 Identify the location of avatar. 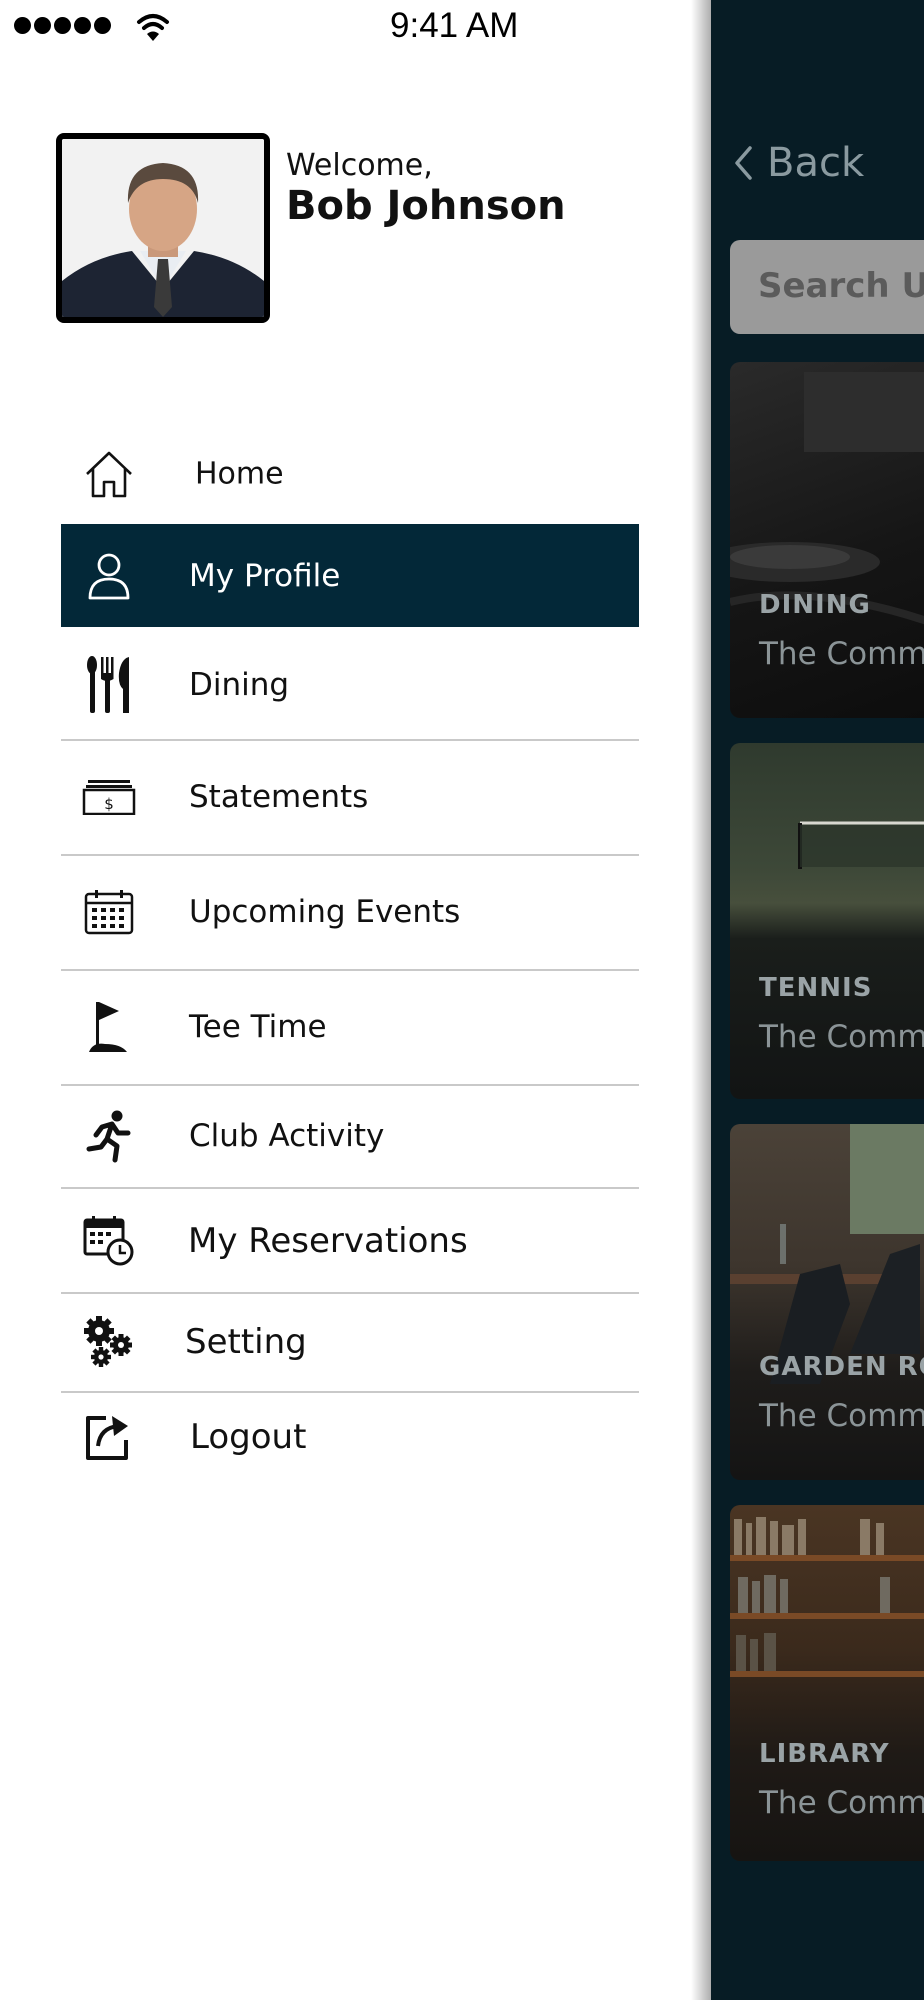
(163, 228).